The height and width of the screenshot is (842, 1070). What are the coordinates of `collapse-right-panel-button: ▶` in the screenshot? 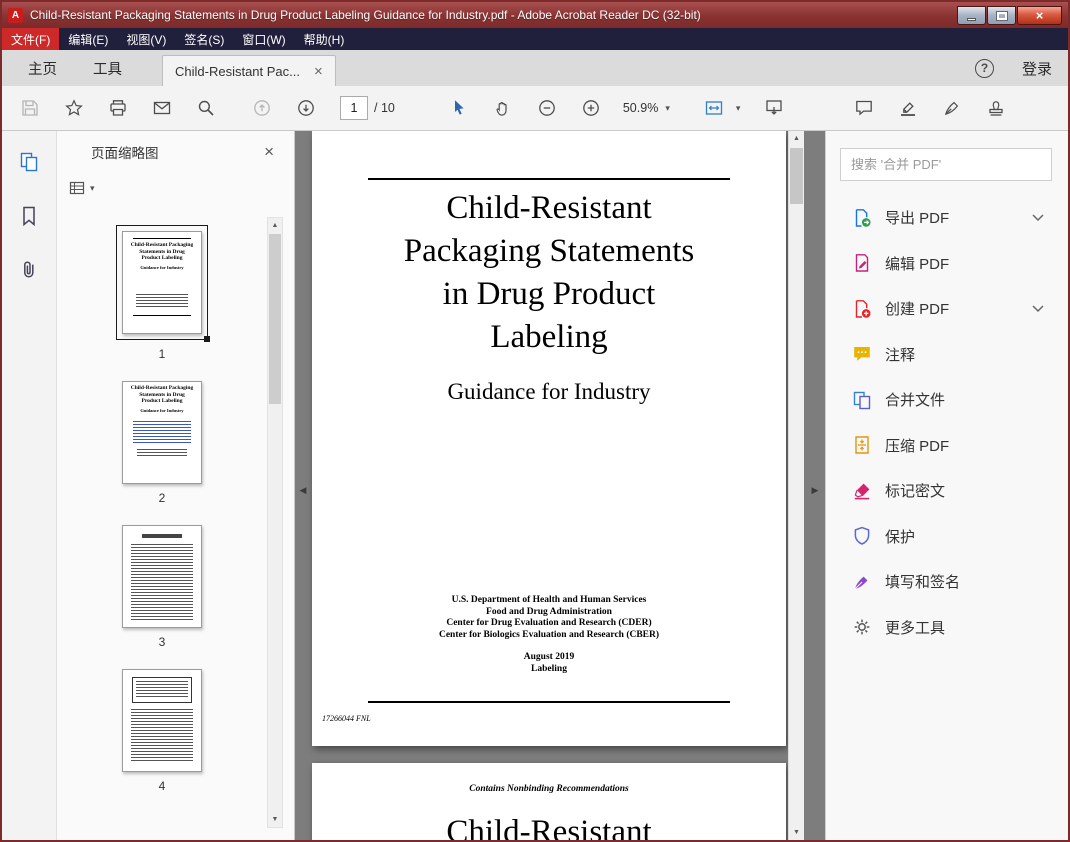 It's located at (815, 490).